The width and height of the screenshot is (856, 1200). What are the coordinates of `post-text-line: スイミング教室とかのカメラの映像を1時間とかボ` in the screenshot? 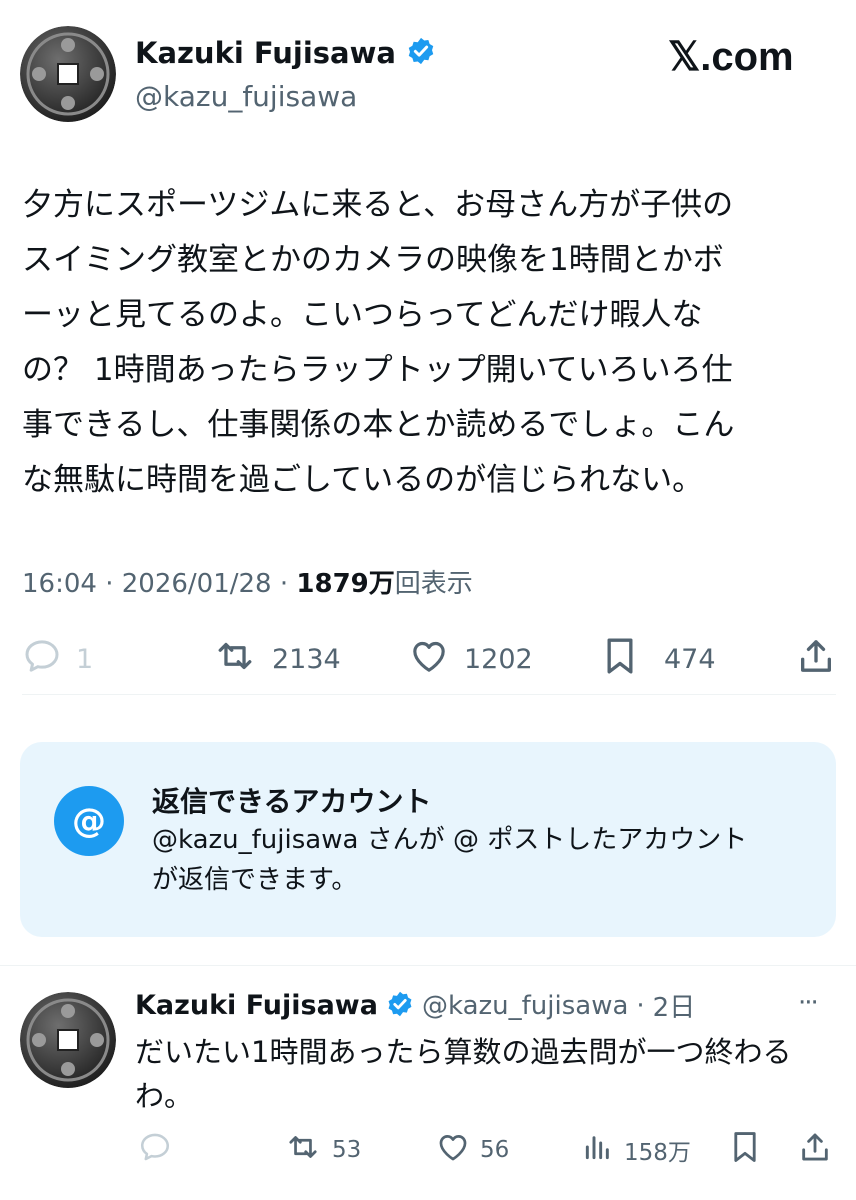 It's located at (373, 260).